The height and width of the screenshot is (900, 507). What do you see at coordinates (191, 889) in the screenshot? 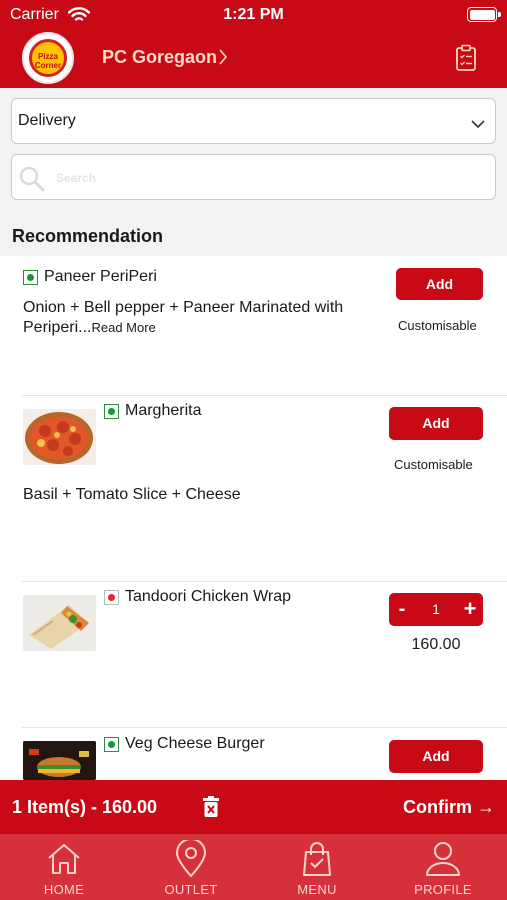
I see `tab-label: OUTLET` at bounding box center [191, 889].